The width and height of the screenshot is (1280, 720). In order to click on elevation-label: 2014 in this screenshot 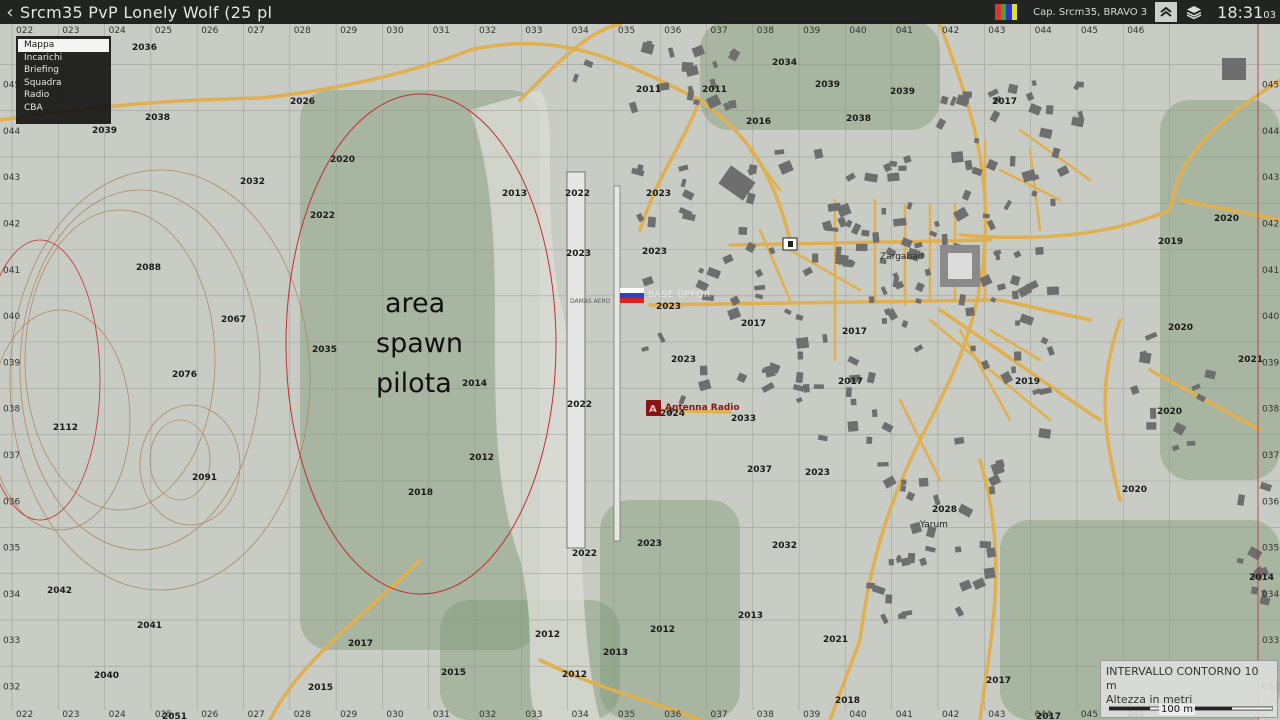, I will do `click(1261, 578)`.